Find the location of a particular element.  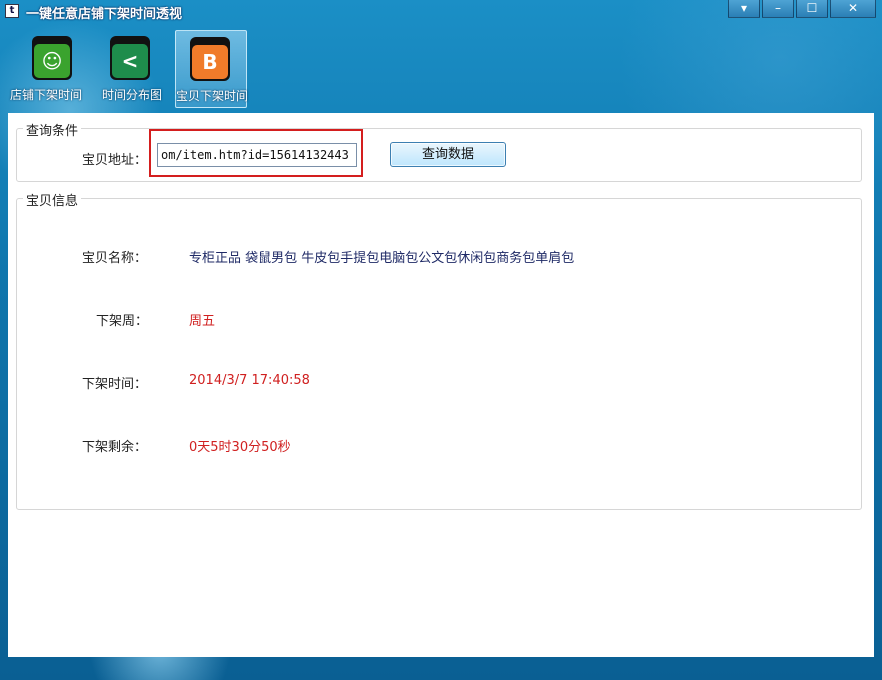

window-title: 一键任意店铺下架时间透视 is located at coordinates (104, 14).